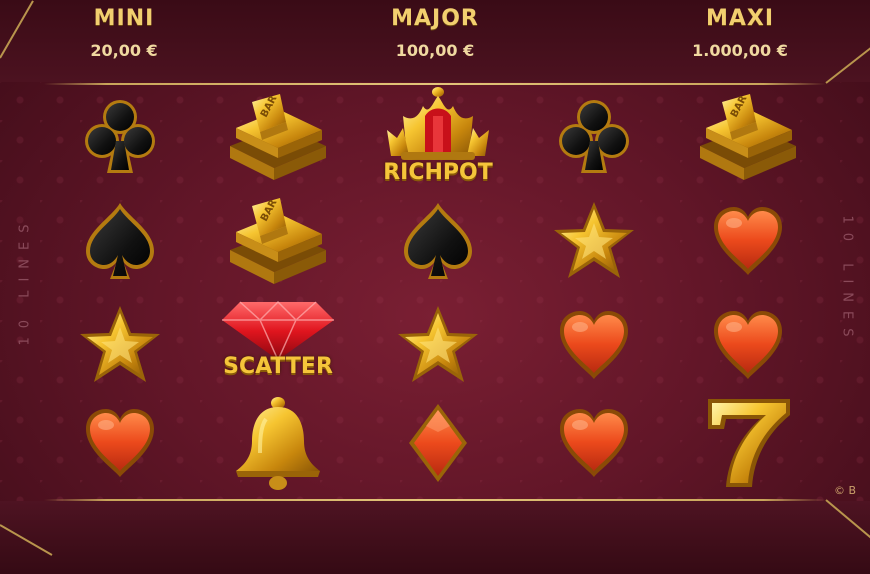 The height and width of the screenshot is (574, 870). What do you see at coordinates (435, 500) in the screenshot?
I see `reel-frame-bottom` at bounding box center [435, 500].